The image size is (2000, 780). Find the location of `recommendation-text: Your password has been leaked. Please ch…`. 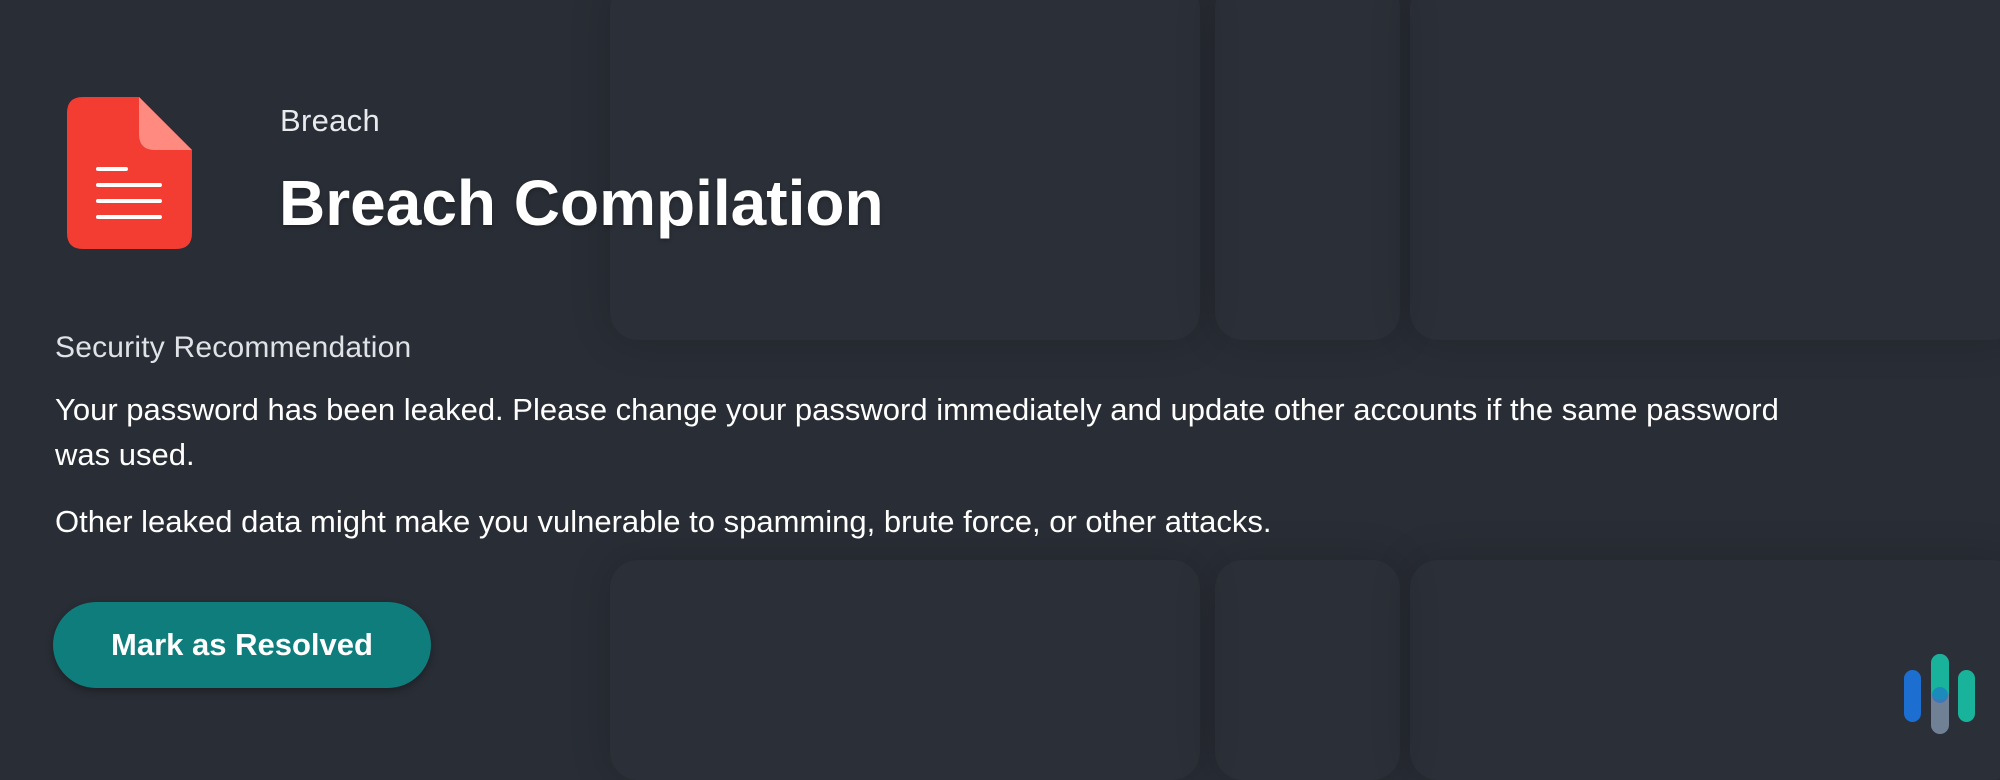

recommendation-text: Your password has been leaked. Please ch… is located at coordinates (917, 432).